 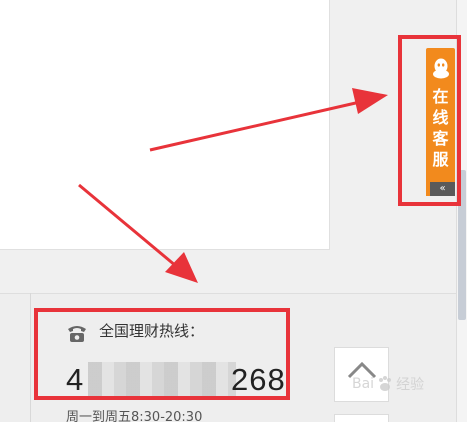 What do you see at coordinates (30, 357) in the screenshot?
I see `footer-divider` at bounding box center [30, 357].